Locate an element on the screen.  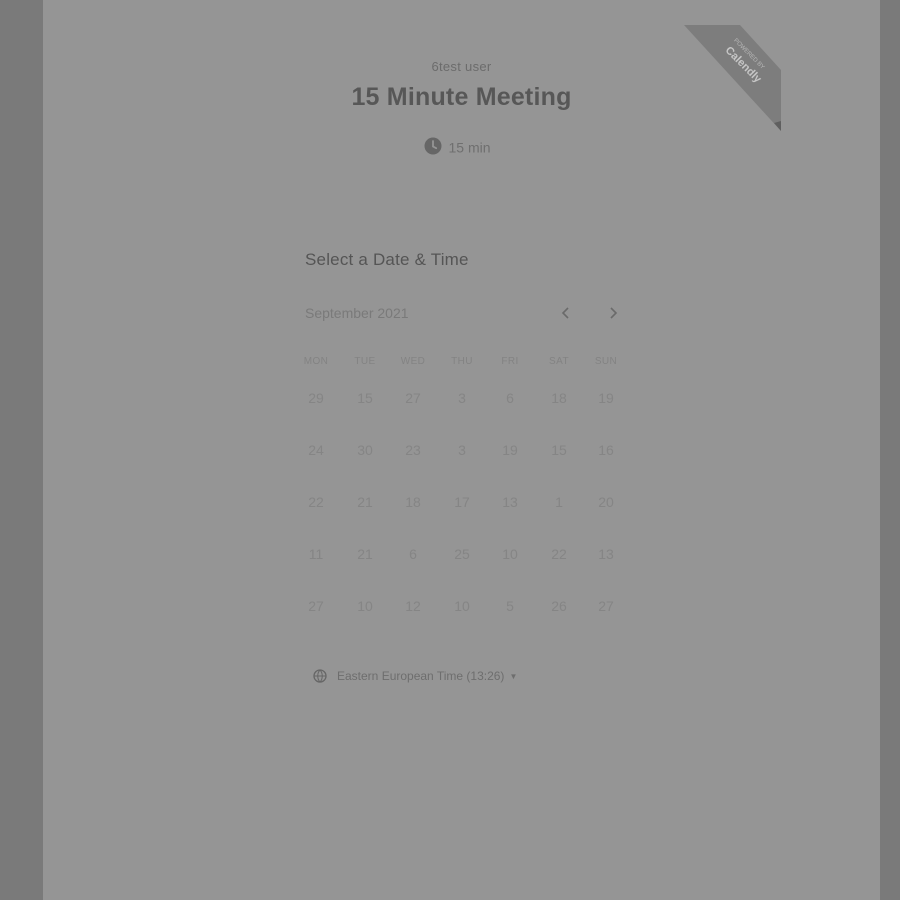
calendar-day: 24 is located at coordinates (316, 450).